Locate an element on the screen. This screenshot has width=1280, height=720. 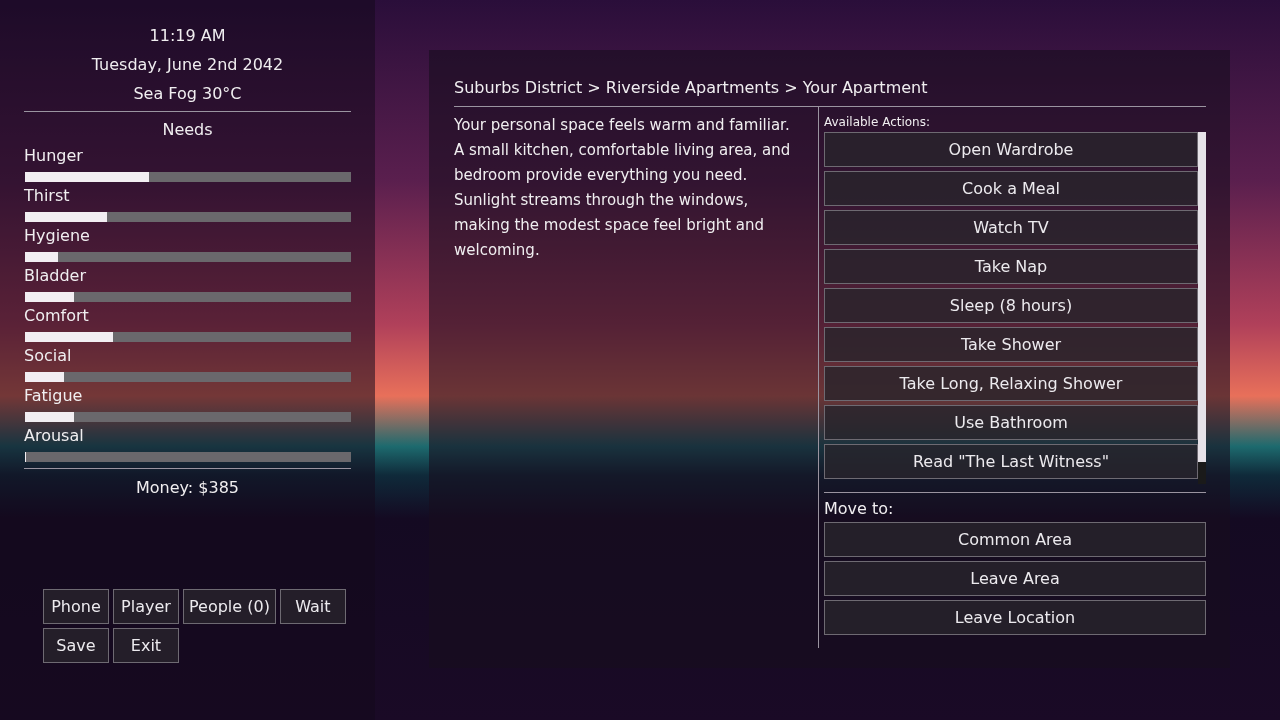
menu-button: Exit is located at coordinates (146, 645).